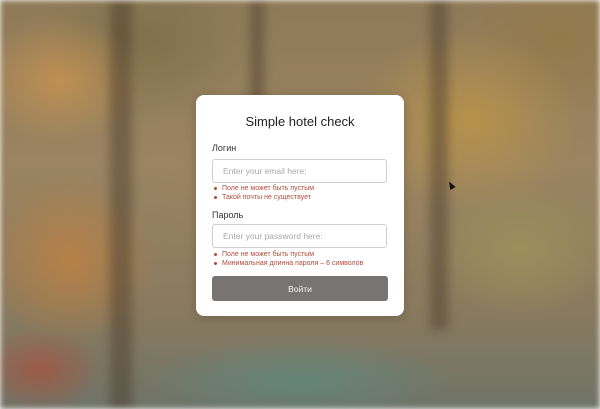  Describe the element at coordinates (228, 215) in the screenshot. I see `password-label: Пароль` at that location.